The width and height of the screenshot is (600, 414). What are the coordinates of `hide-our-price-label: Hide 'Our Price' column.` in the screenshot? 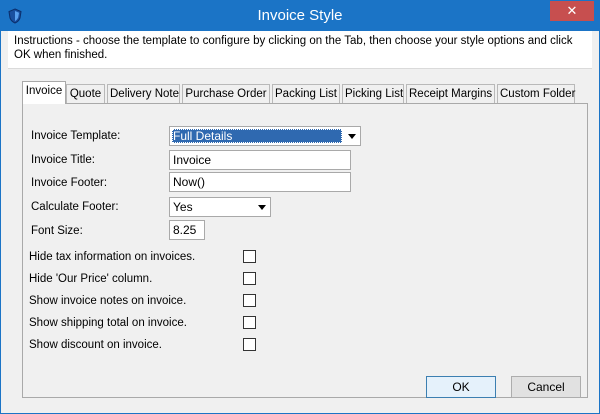 It's located at (91, 279).